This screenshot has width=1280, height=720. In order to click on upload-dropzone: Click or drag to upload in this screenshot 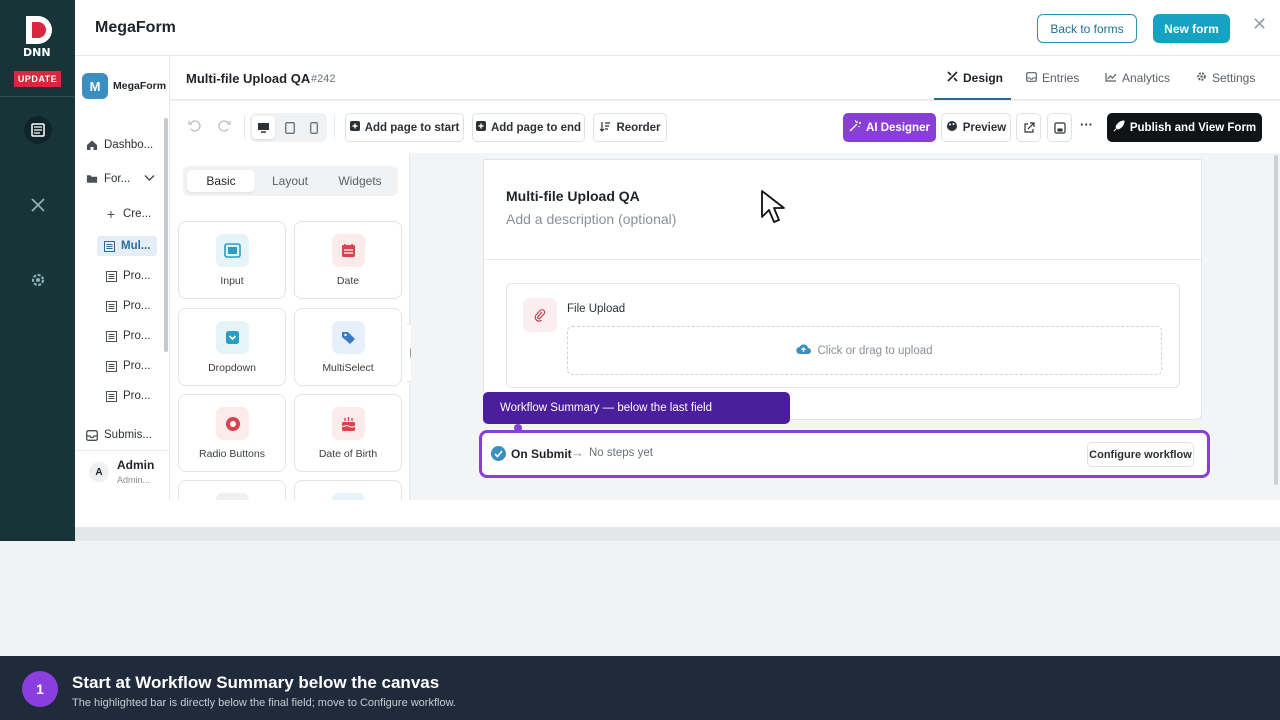, I will do `click(864, 350)`.